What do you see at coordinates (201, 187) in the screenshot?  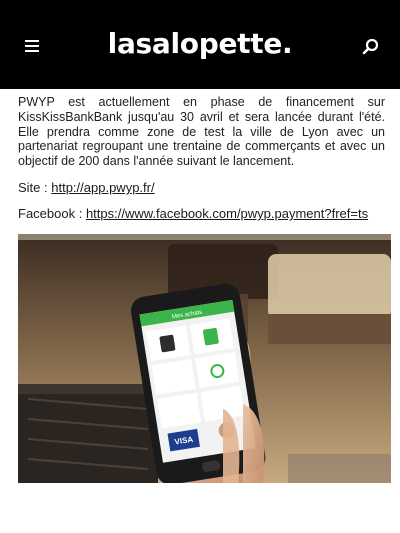 I see `site-line: Site : http://app.pwyp.fr/` at bounding box center [201, 187].